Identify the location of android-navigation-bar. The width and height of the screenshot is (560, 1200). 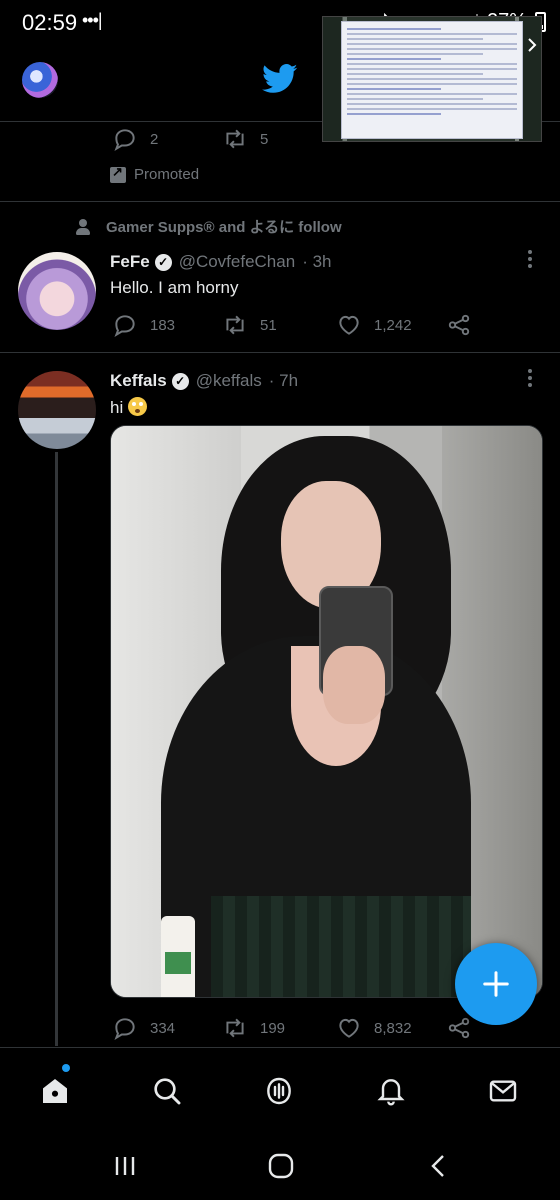
(280, 1168).